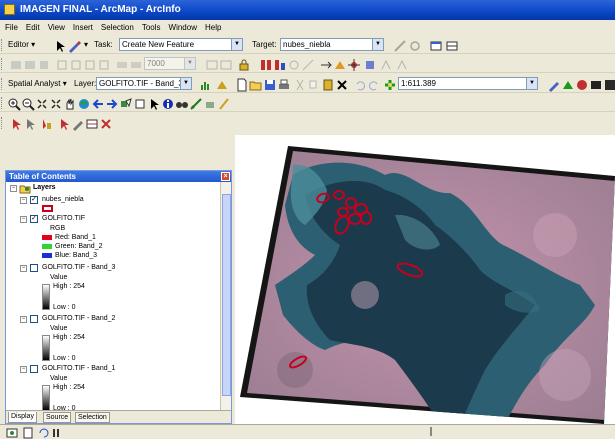  I want to click on sketch-properties-table-icon, so click(451, 45).